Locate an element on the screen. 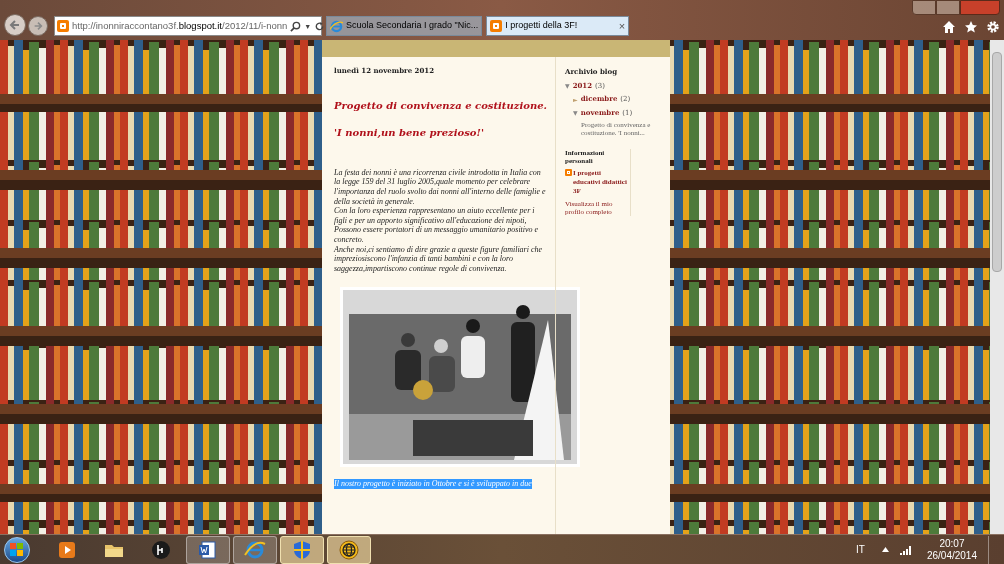 This screenshot has height=564, width=1004. shield-icon is located at coordinates (302, 549).